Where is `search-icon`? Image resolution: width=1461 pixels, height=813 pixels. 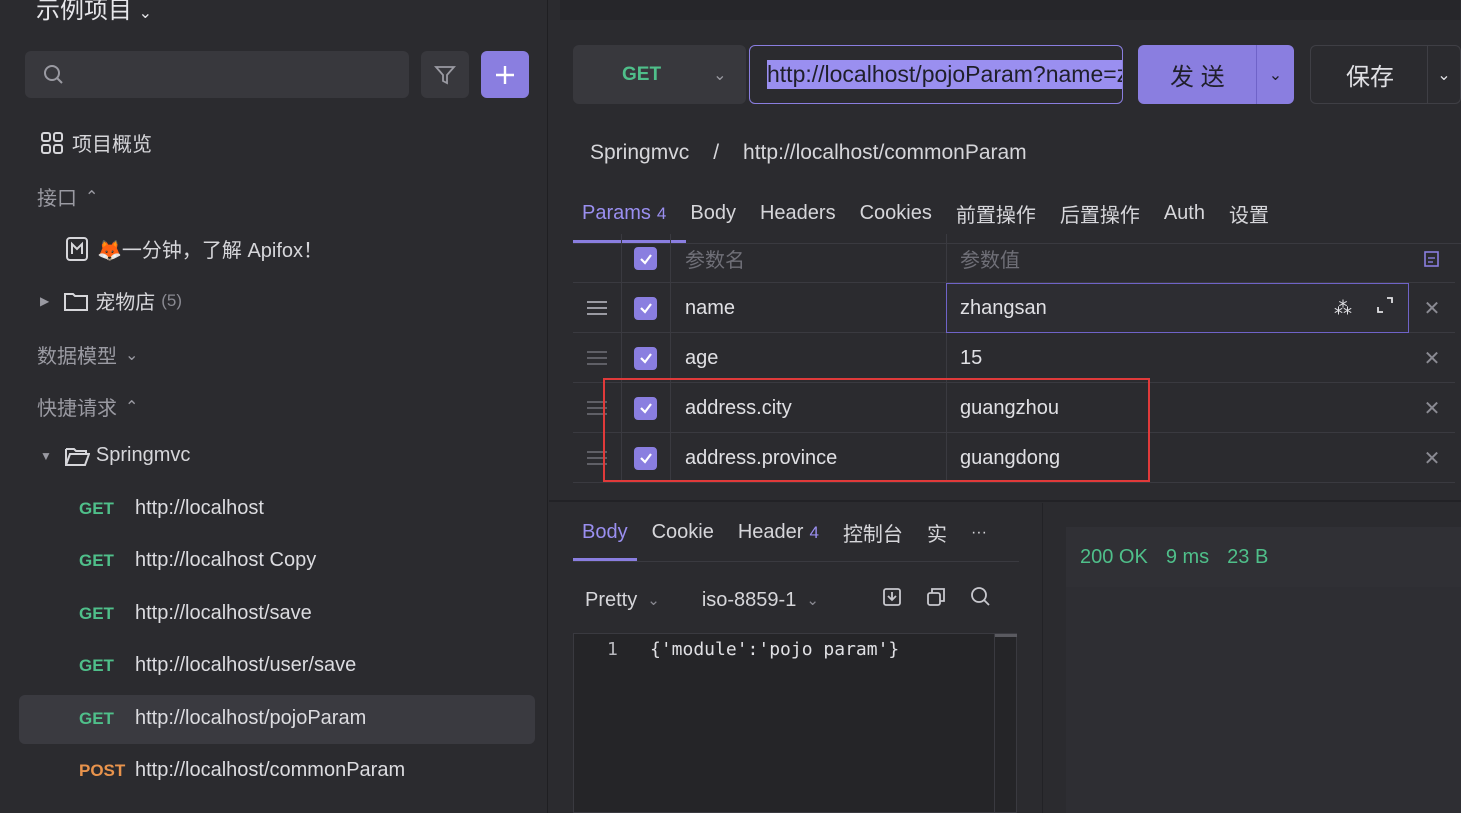
search-icon is located at coordinates (981, 600).